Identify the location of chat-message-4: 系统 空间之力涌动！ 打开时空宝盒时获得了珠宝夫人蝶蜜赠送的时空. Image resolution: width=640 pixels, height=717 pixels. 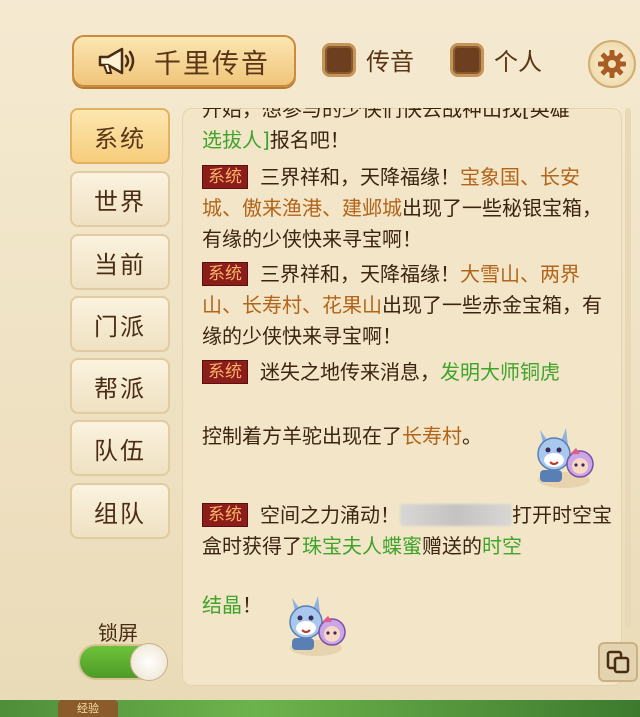
(408, 531).